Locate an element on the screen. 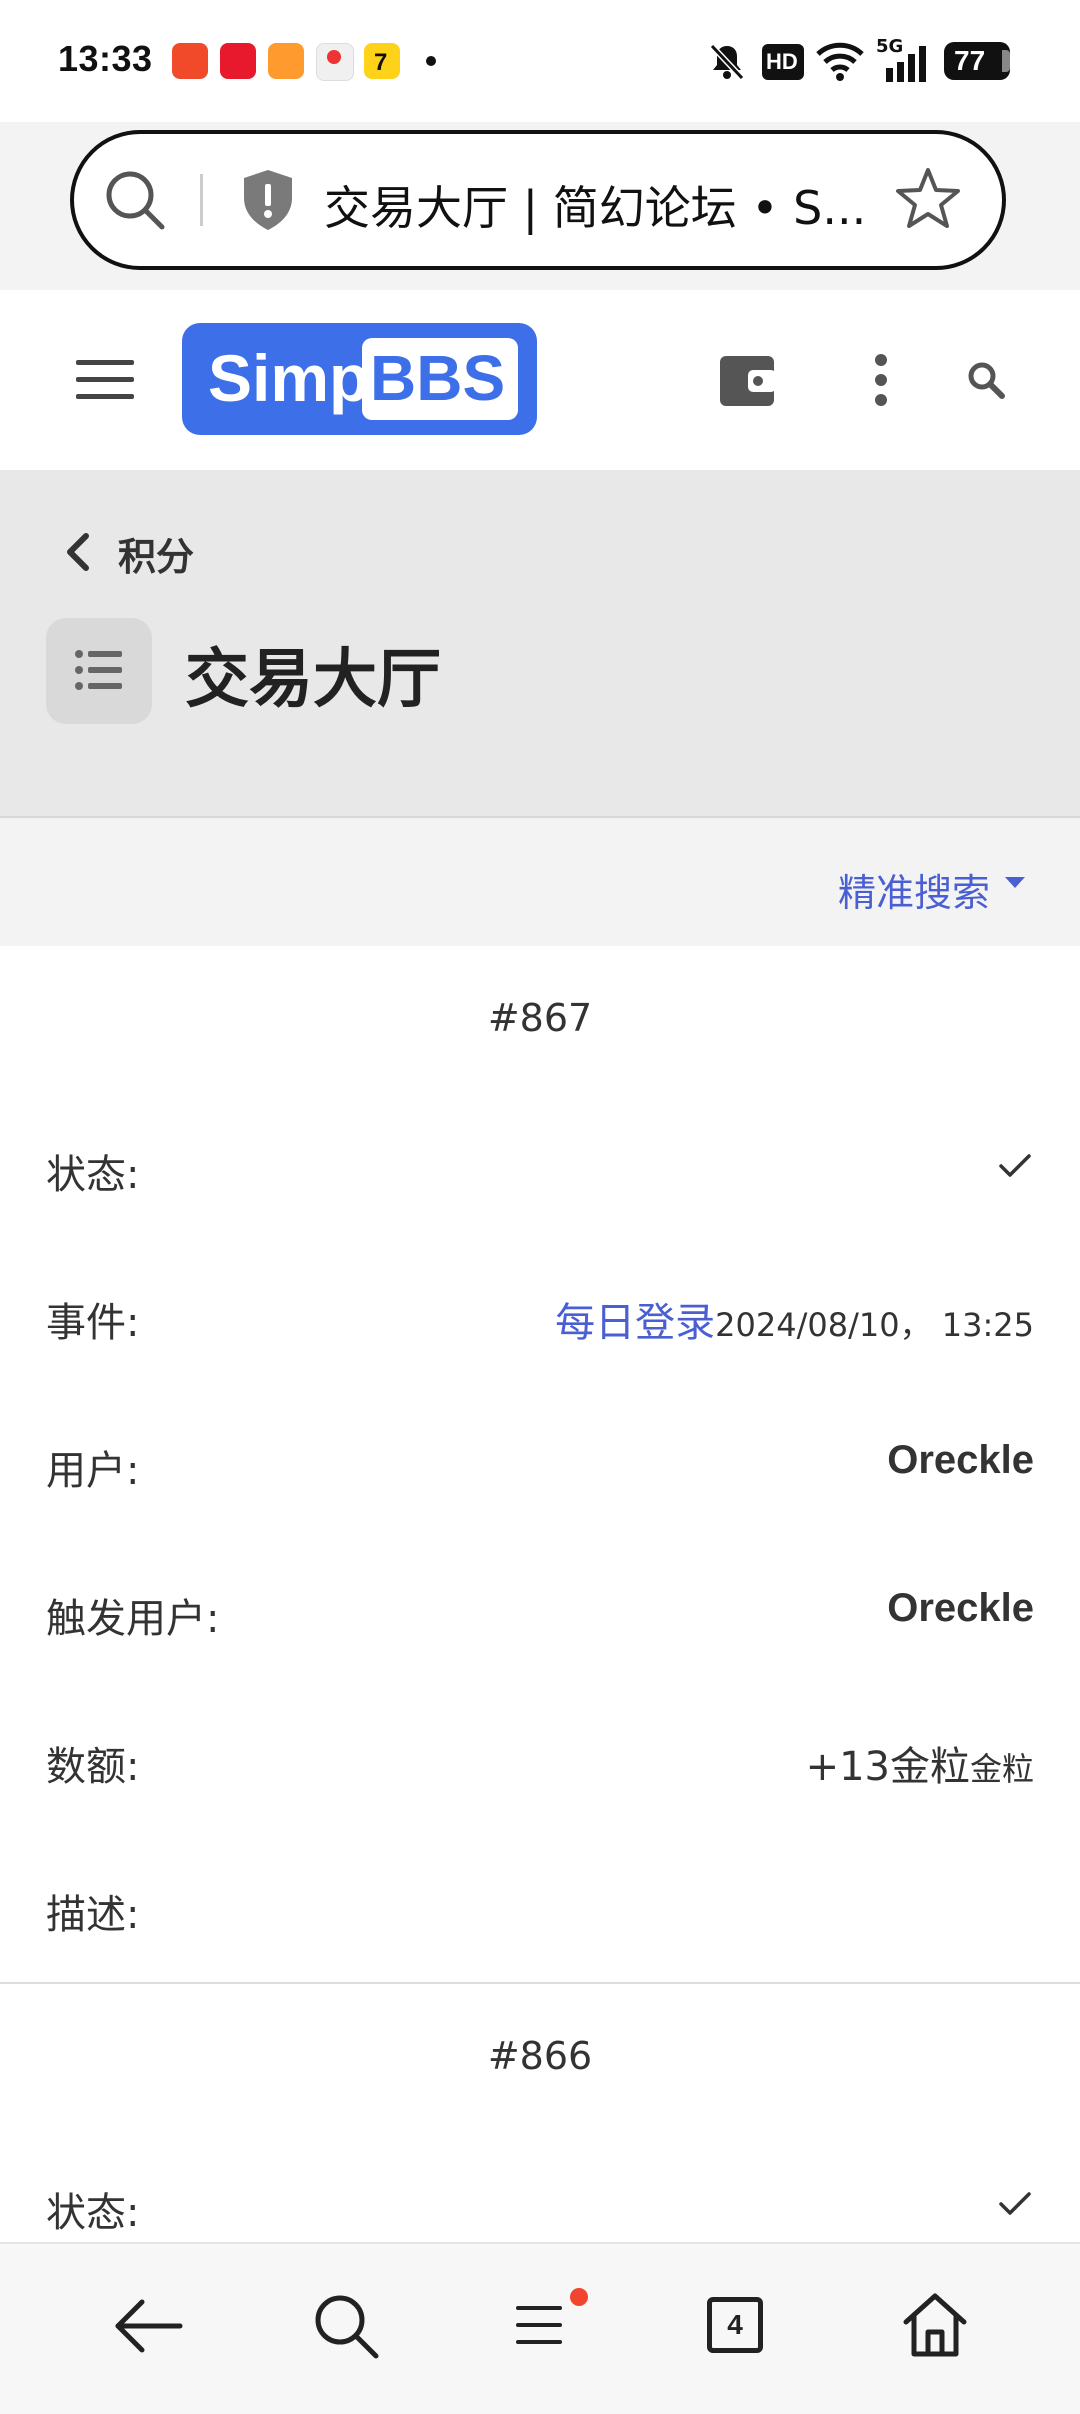 This screenshot has height=2414, width=1080. amount-unit: 金粒 is located at coordinates (1001, 1769).